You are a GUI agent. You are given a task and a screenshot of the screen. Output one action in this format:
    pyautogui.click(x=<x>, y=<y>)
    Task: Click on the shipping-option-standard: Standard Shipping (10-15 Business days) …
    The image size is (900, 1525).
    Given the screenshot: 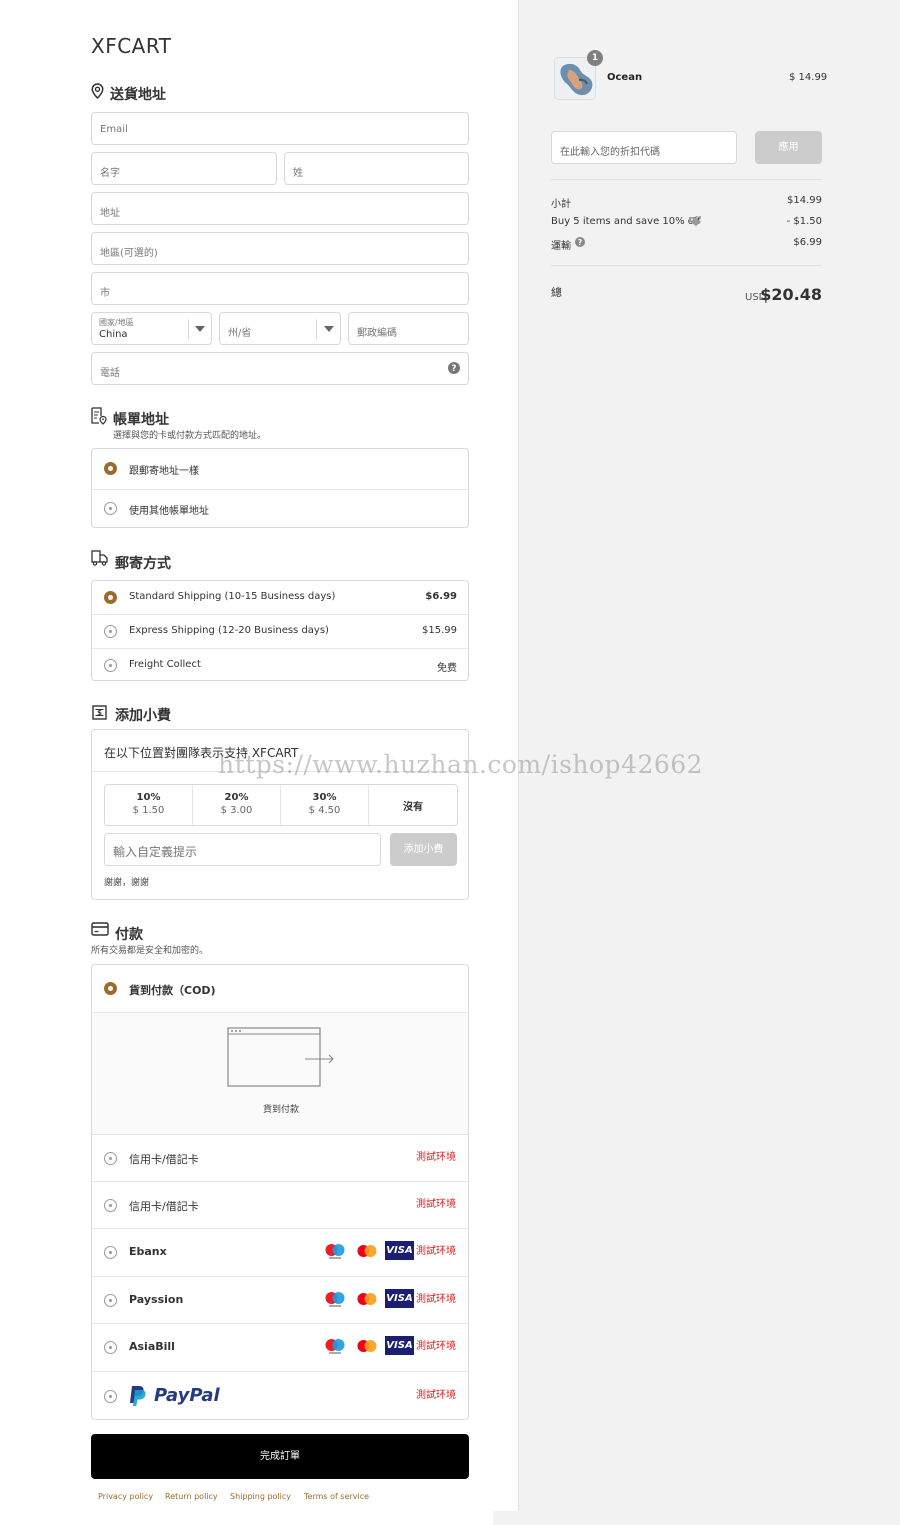 What is the action you would take?
    pyautogui.click(x=280, y=597)
    